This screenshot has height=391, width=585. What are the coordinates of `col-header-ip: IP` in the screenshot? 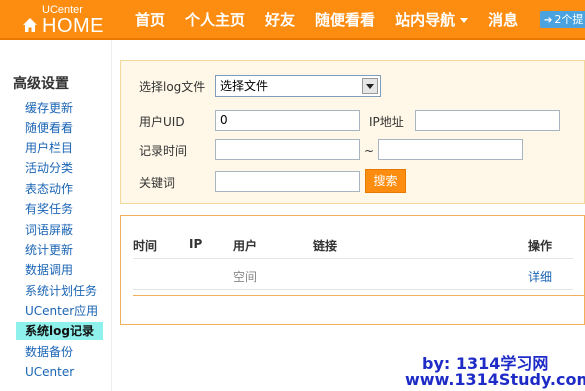 It's located at (196, 244).